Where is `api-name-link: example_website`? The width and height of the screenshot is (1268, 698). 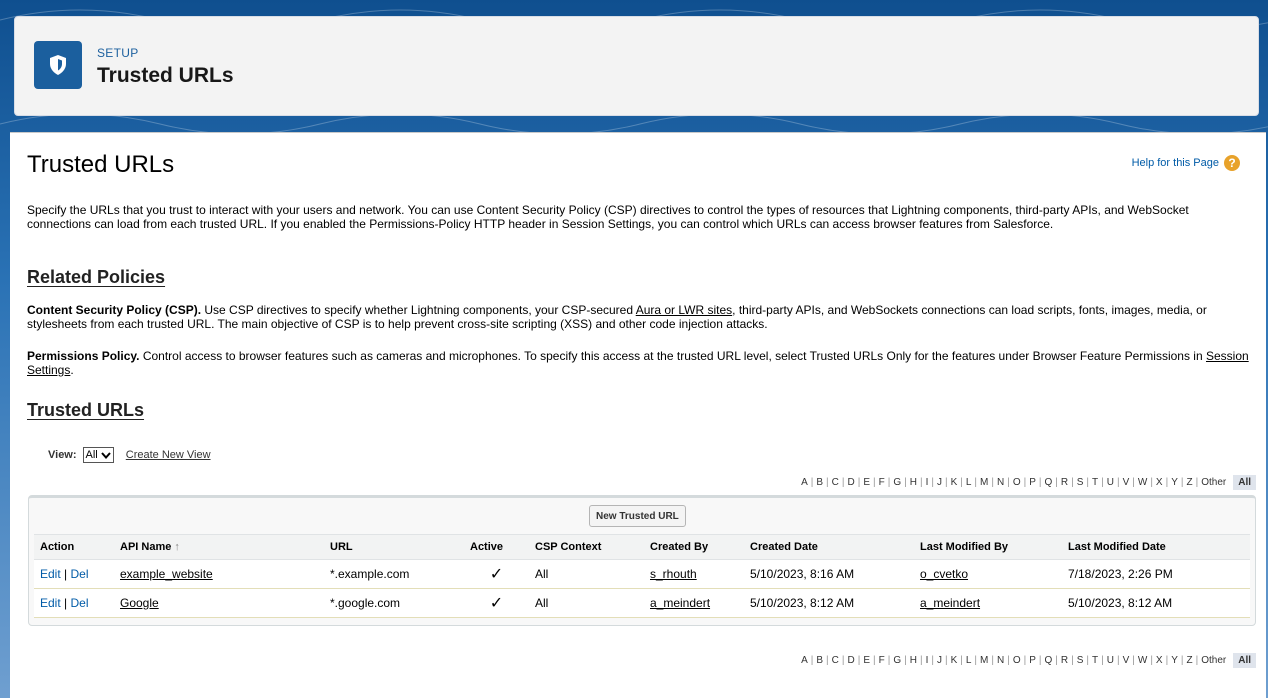
api-name-link: example_website is located at coordinates (166, 574).